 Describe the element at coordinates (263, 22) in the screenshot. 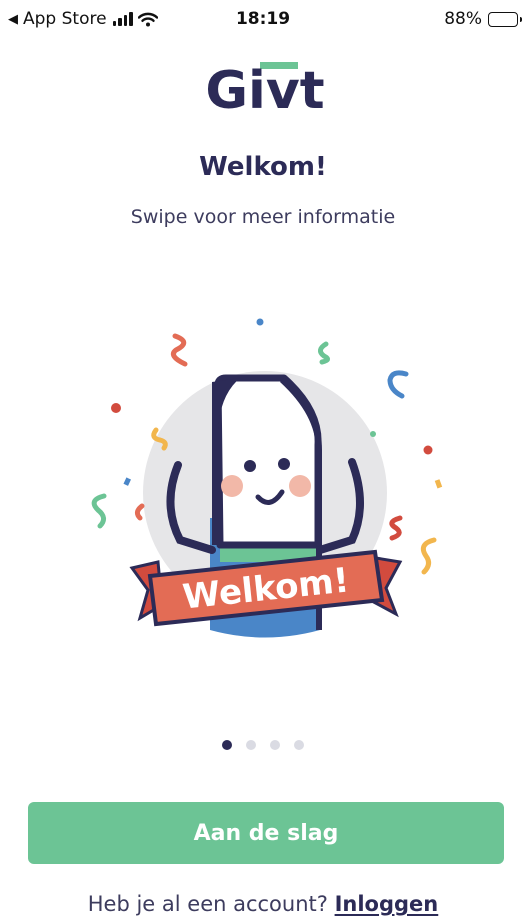

I see `status-bar: ◀ App Store 18:19 88%` at that location.